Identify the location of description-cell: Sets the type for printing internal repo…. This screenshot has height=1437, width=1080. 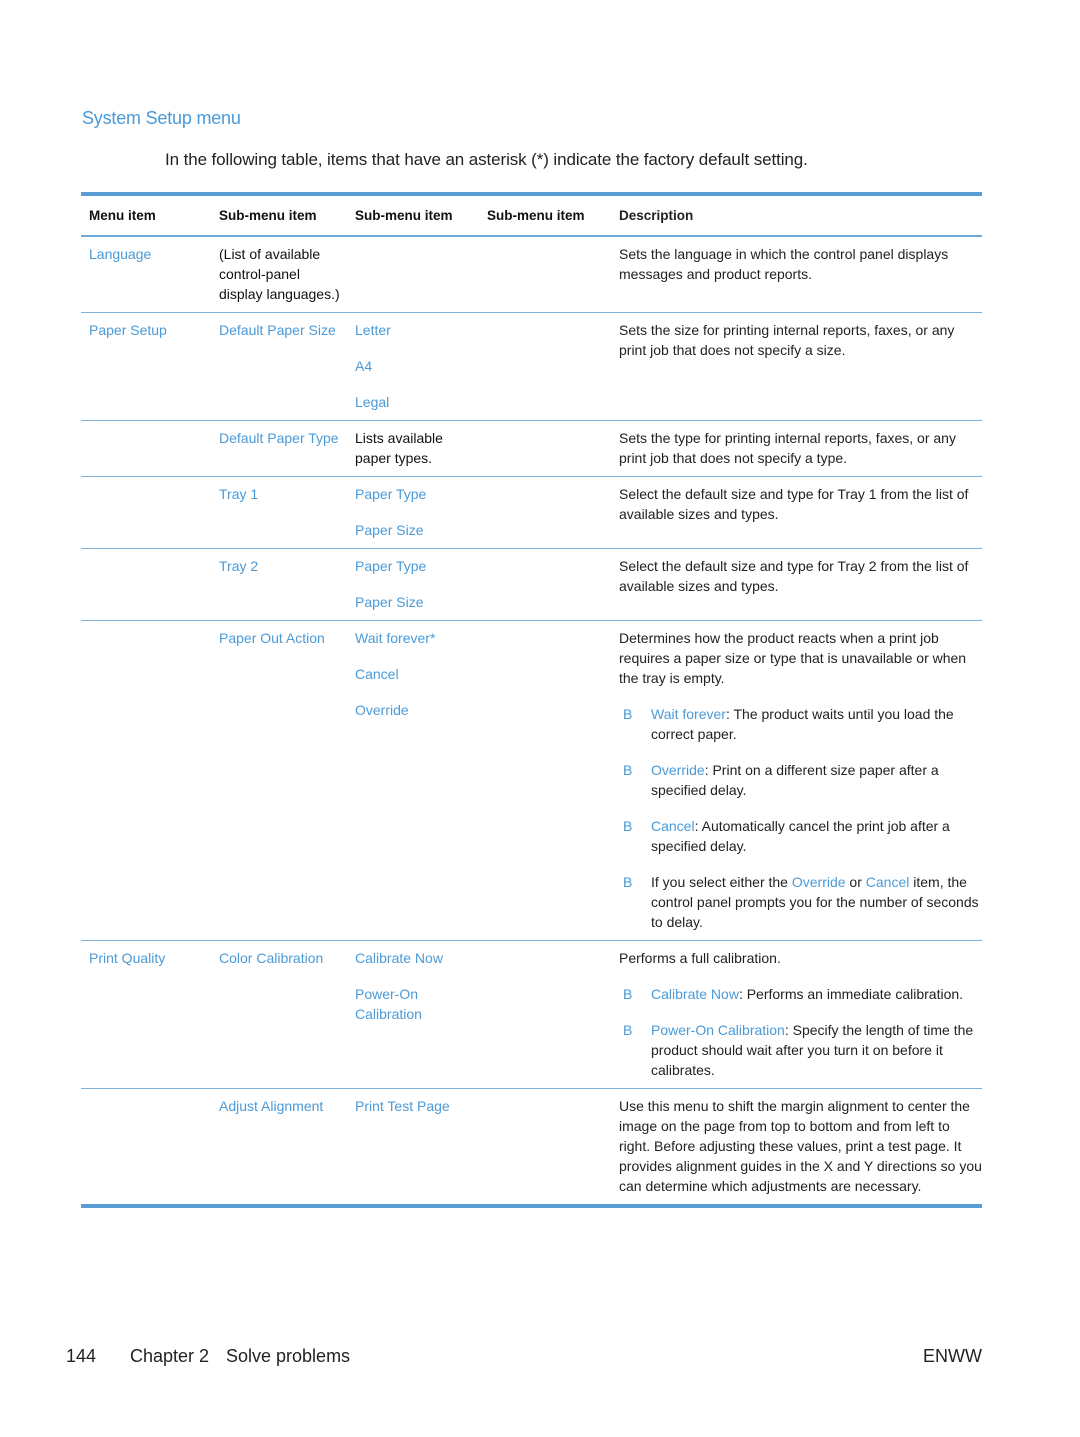
(787, 448).